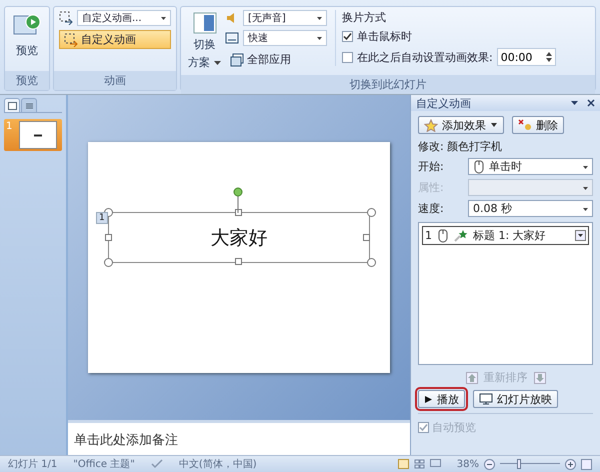  I want to click on animation-tag: 1, so click(102, 218).